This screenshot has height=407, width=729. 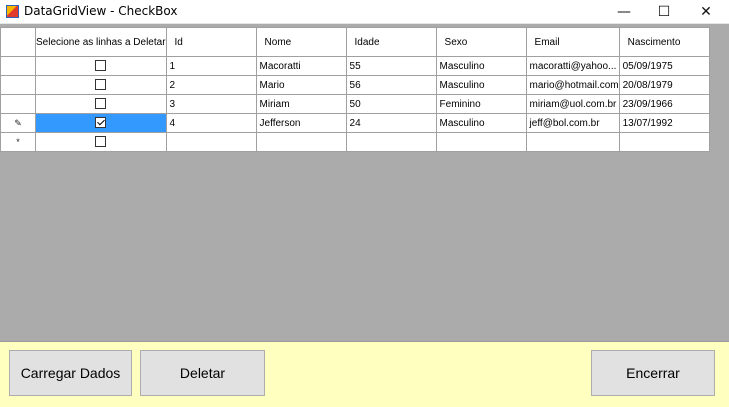 What do you see at coordinates (301, 85) in the screenshot?
I see `cell-nome: Mario` at bounding box center [301, 85].